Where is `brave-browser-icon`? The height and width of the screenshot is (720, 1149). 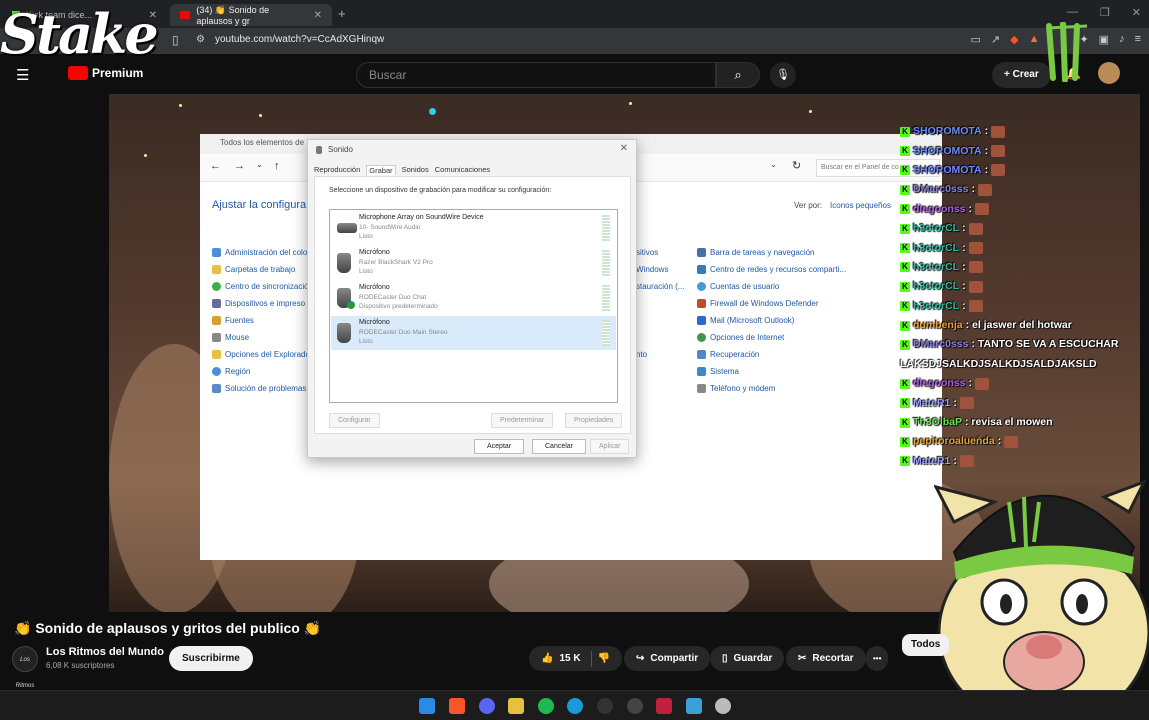
brave-browser-icon is located at coordinates (457, 706).